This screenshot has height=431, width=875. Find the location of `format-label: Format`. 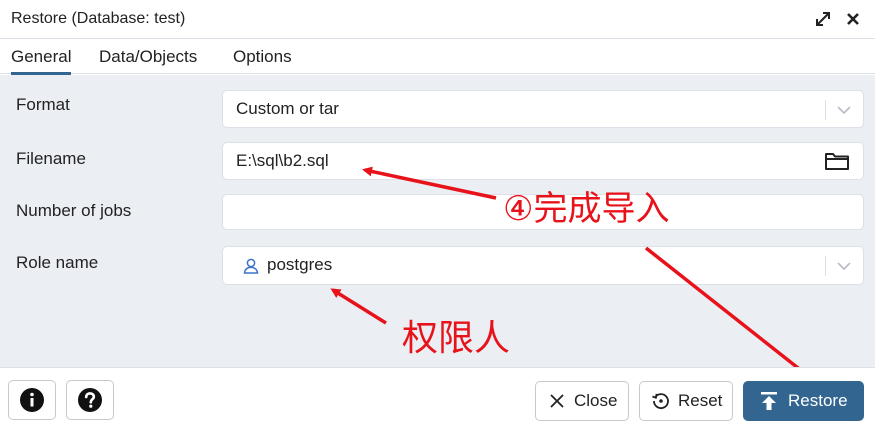

format-label: Format is located at coordinates (43, 104).